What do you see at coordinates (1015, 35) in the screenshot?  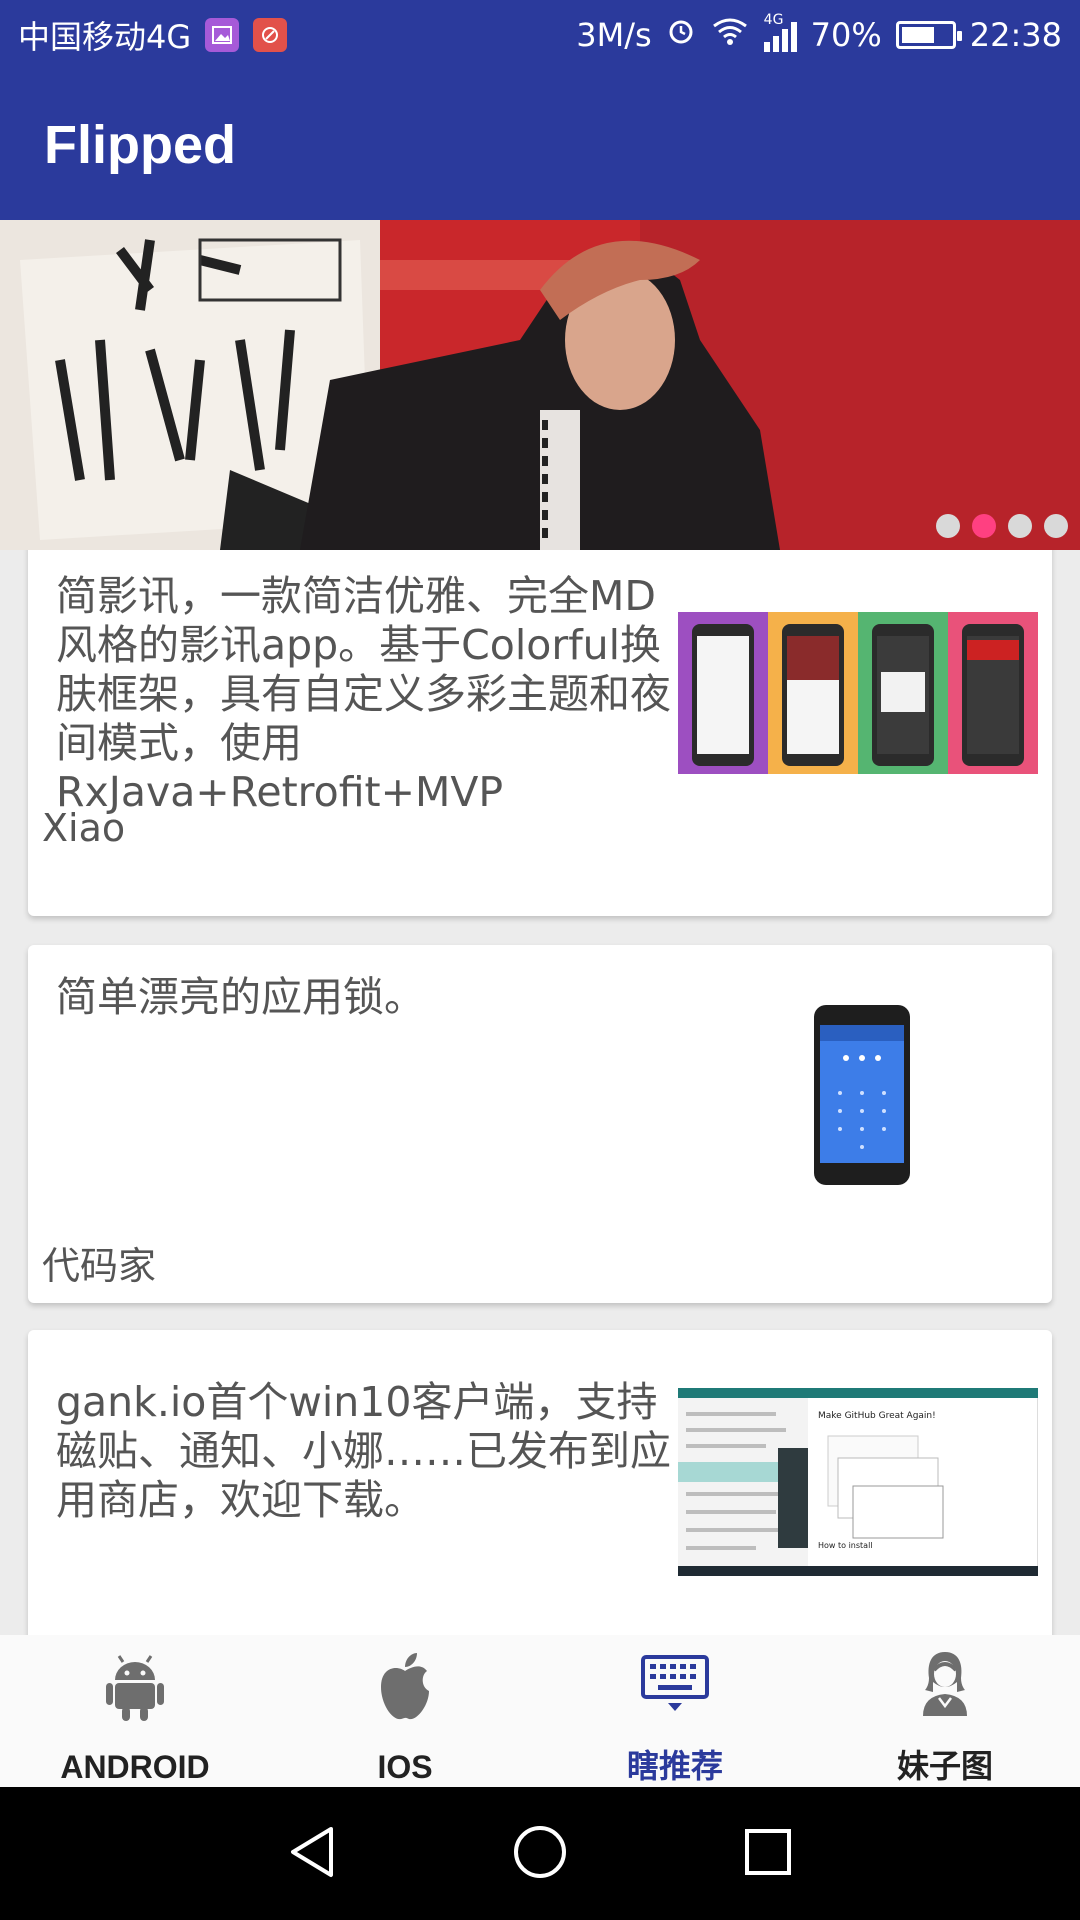 I see `clock: 22:38` at bounding box center [1015, 35].